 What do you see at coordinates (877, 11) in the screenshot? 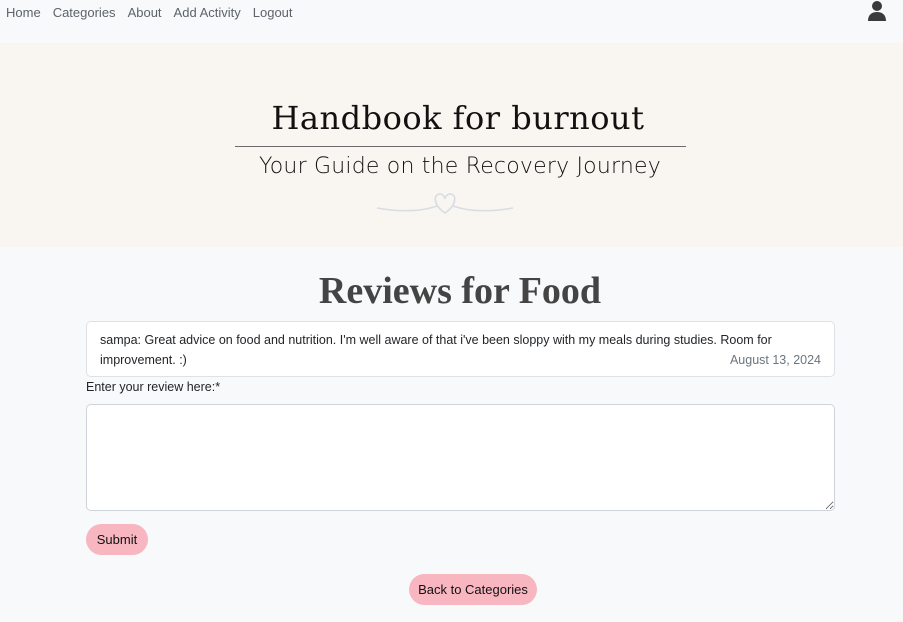
I see `user-icon` at bounding box center [877, 11].